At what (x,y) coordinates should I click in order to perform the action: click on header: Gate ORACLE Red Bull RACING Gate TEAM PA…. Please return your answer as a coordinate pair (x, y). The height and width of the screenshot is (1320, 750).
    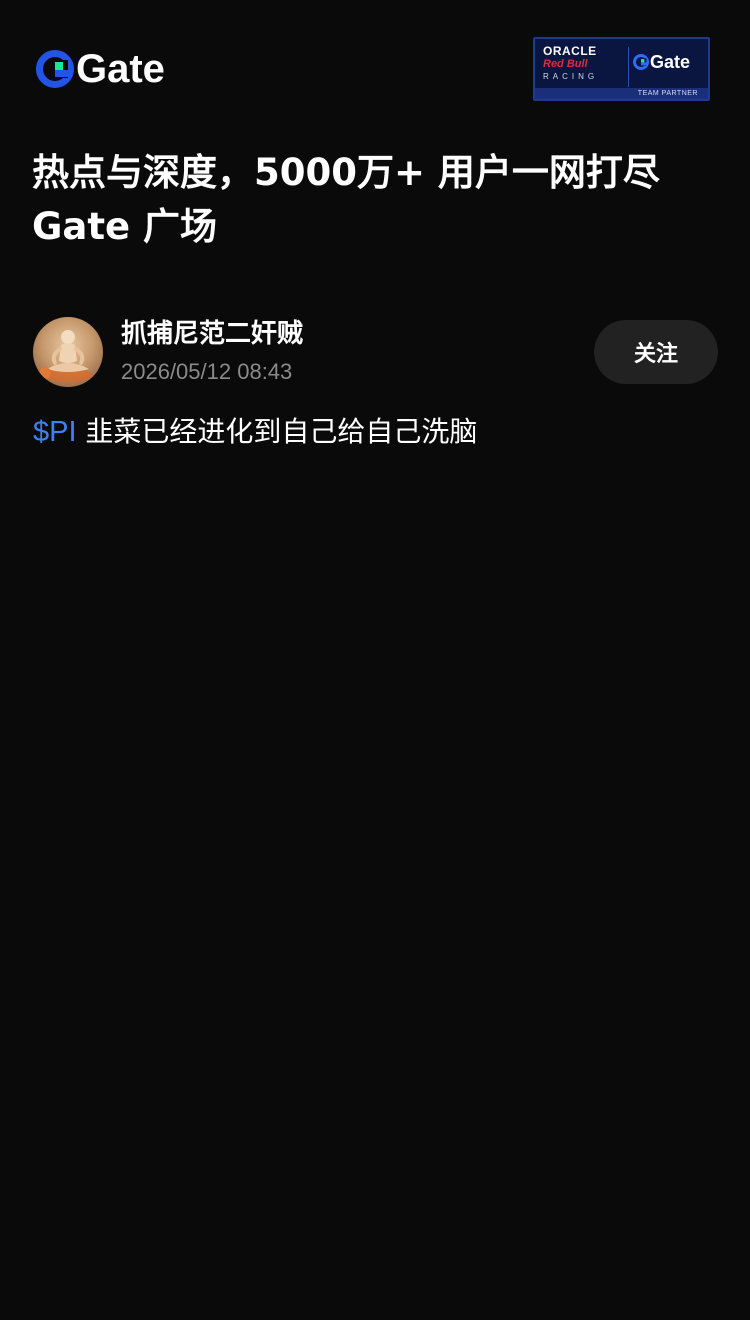
    Looking at the image, I should click on (375, 65).